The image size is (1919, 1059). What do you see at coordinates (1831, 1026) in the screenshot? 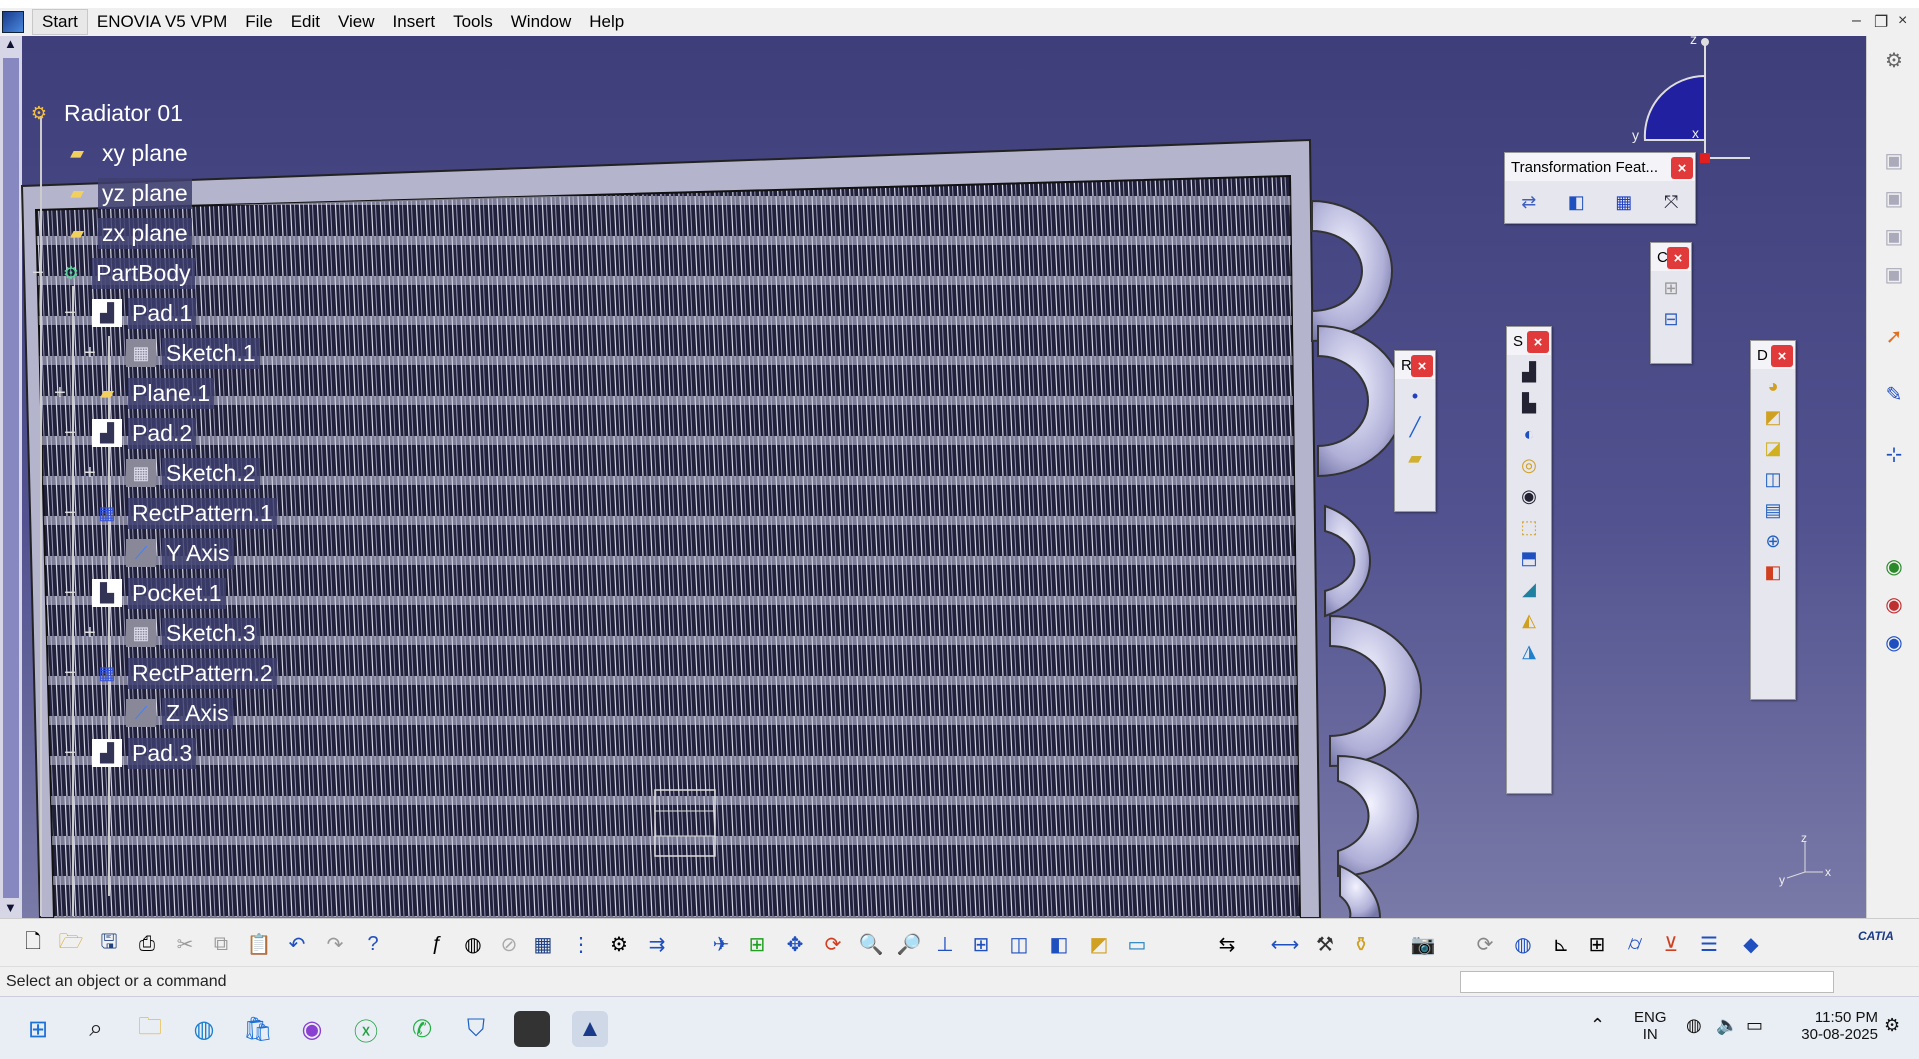
I see `clock: 11:50 PM 30-08-2025` at bounding box center [1831, 1026].